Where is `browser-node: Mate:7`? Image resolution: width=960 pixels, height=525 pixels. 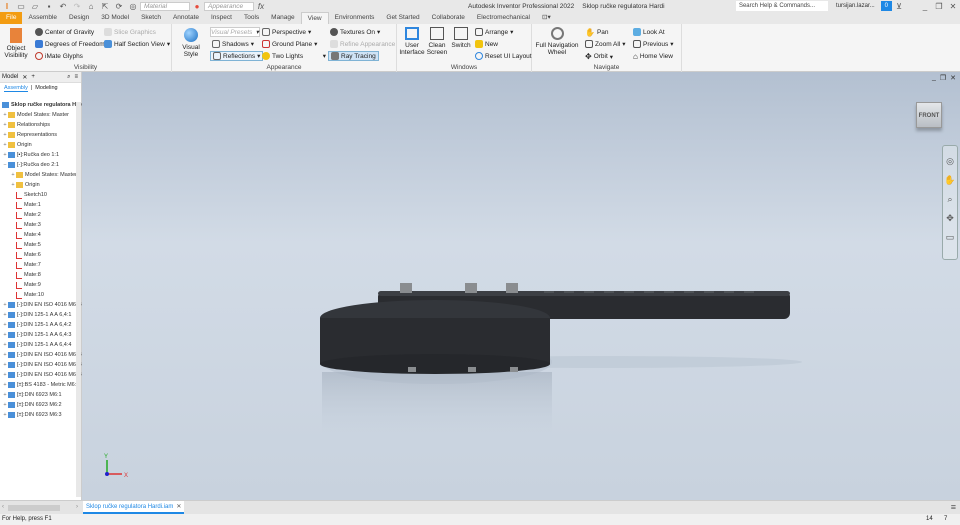 browser-node: Mate:7 is located at coordinates (20, 265).